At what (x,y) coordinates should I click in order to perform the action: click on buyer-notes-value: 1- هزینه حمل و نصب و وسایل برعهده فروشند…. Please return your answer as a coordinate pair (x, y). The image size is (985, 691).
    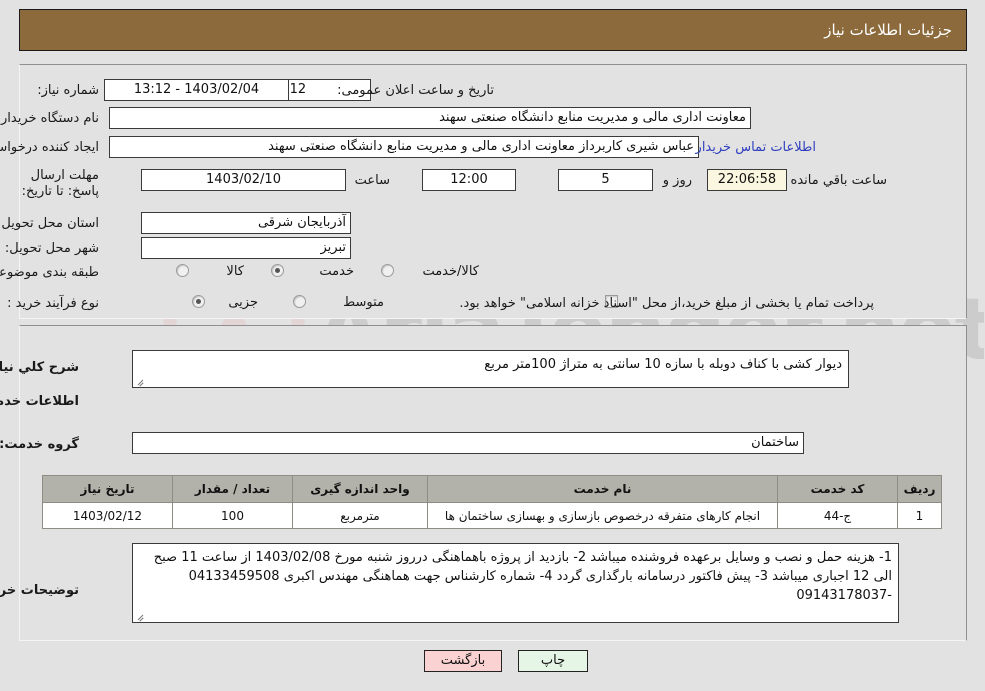
    Looking at the image, I should click on (523, 576).